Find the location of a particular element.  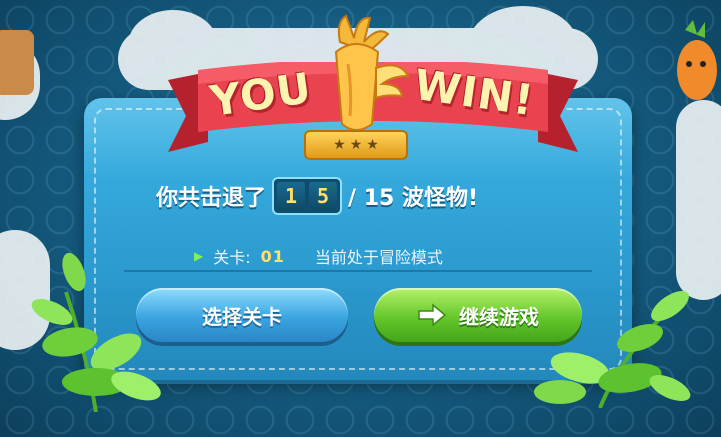

kill-count: 1 5 is located at coordinates (307, 196).